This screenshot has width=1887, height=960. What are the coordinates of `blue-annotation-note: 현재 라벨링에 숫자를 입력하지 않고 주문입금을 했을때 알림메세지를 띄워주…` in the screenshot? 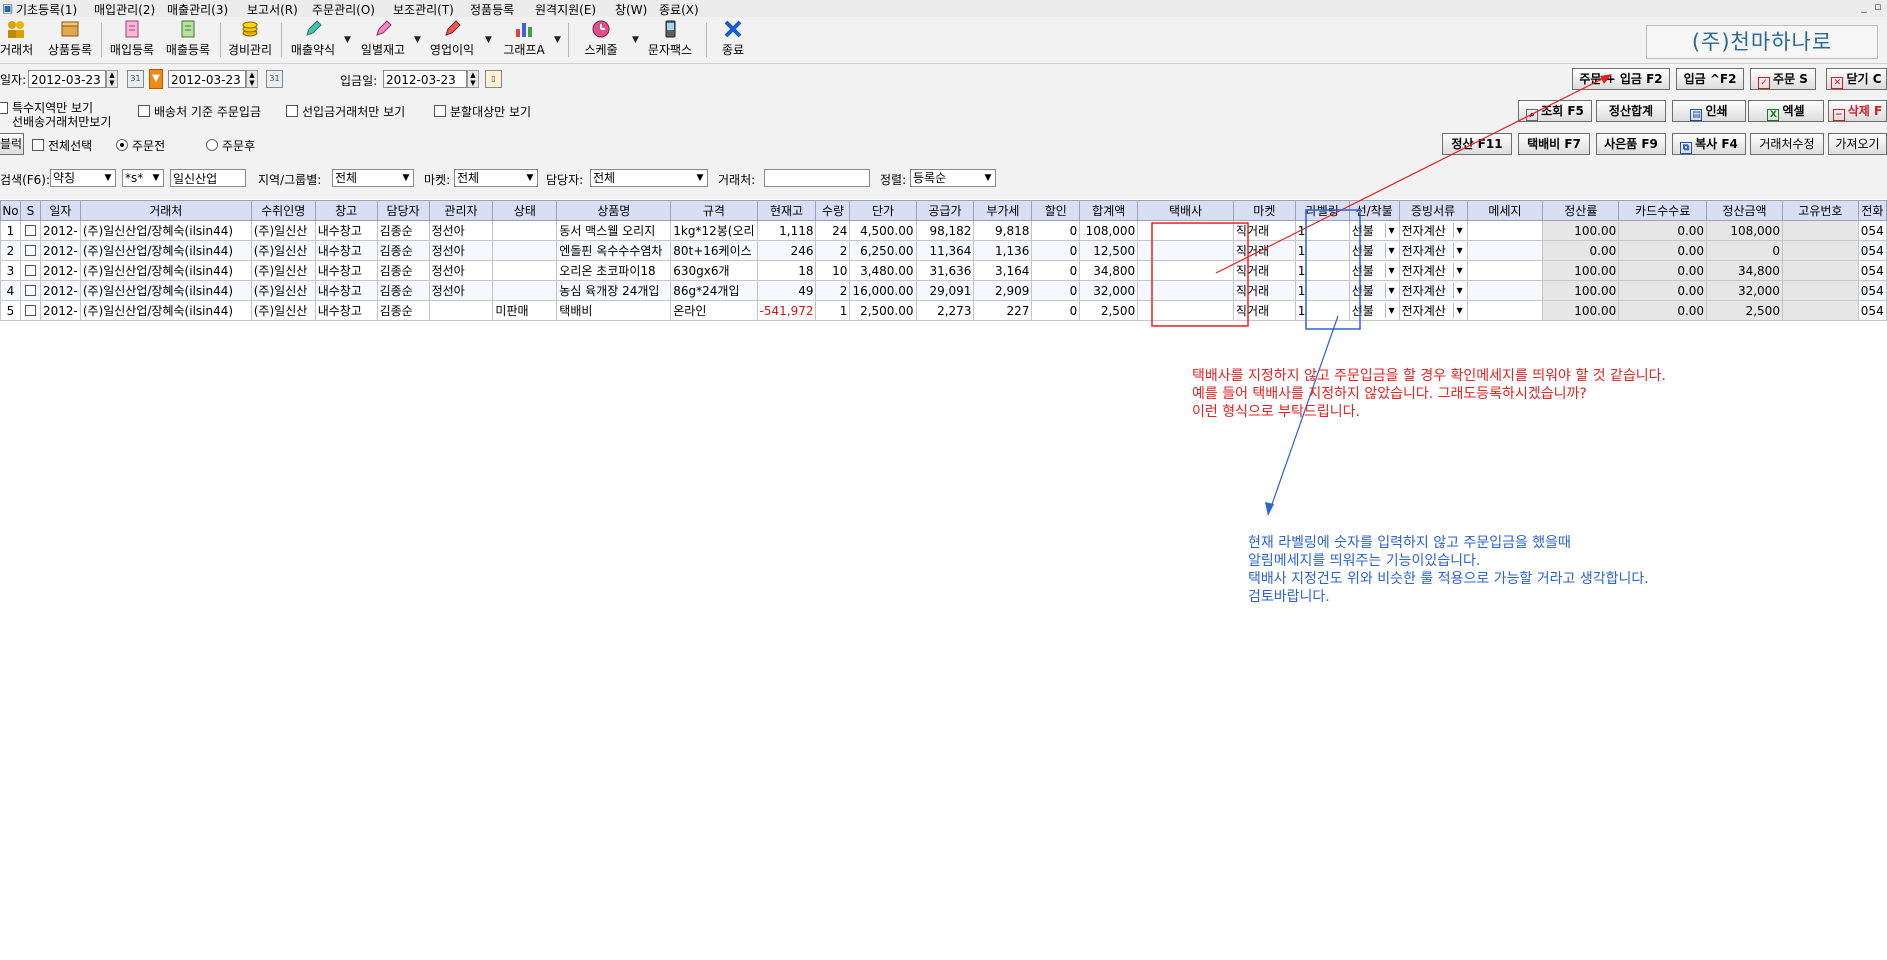 It's located at (1448, 570).